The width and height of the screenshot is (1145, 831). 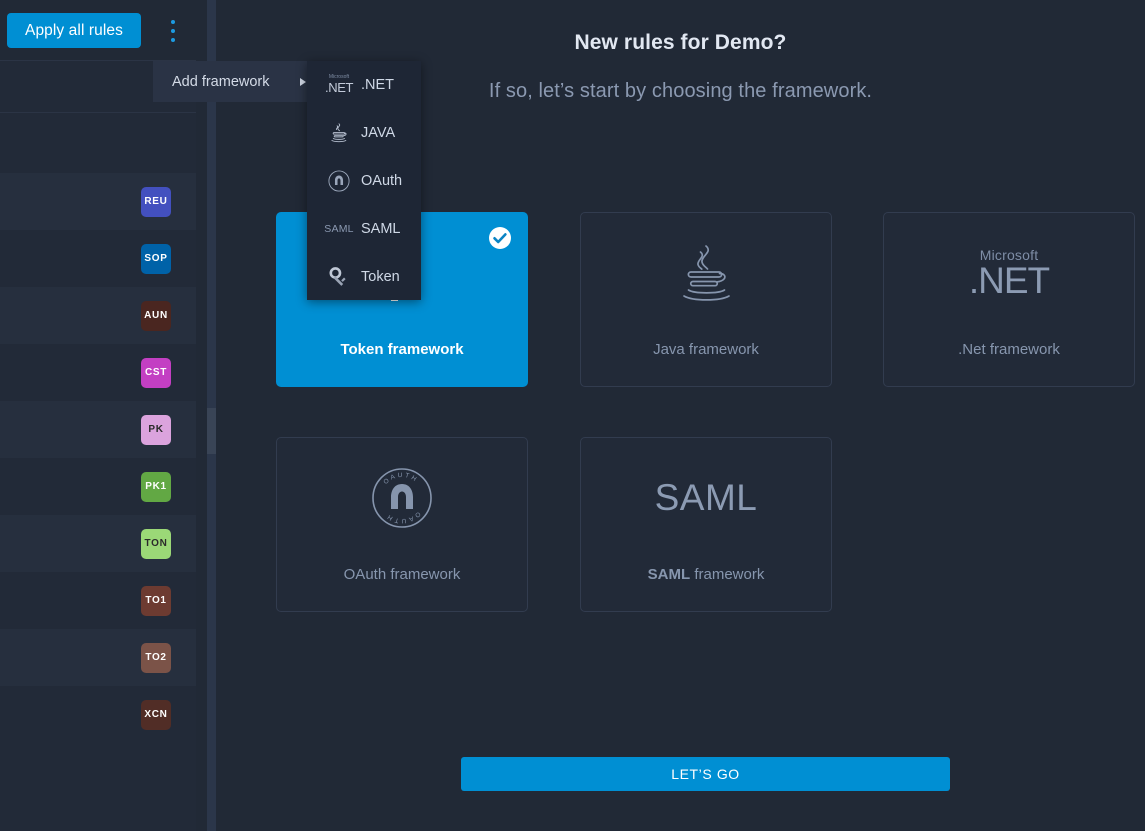 I want to click on apply-all-rules-button: Apply all rules, so click(x=74, y=30).